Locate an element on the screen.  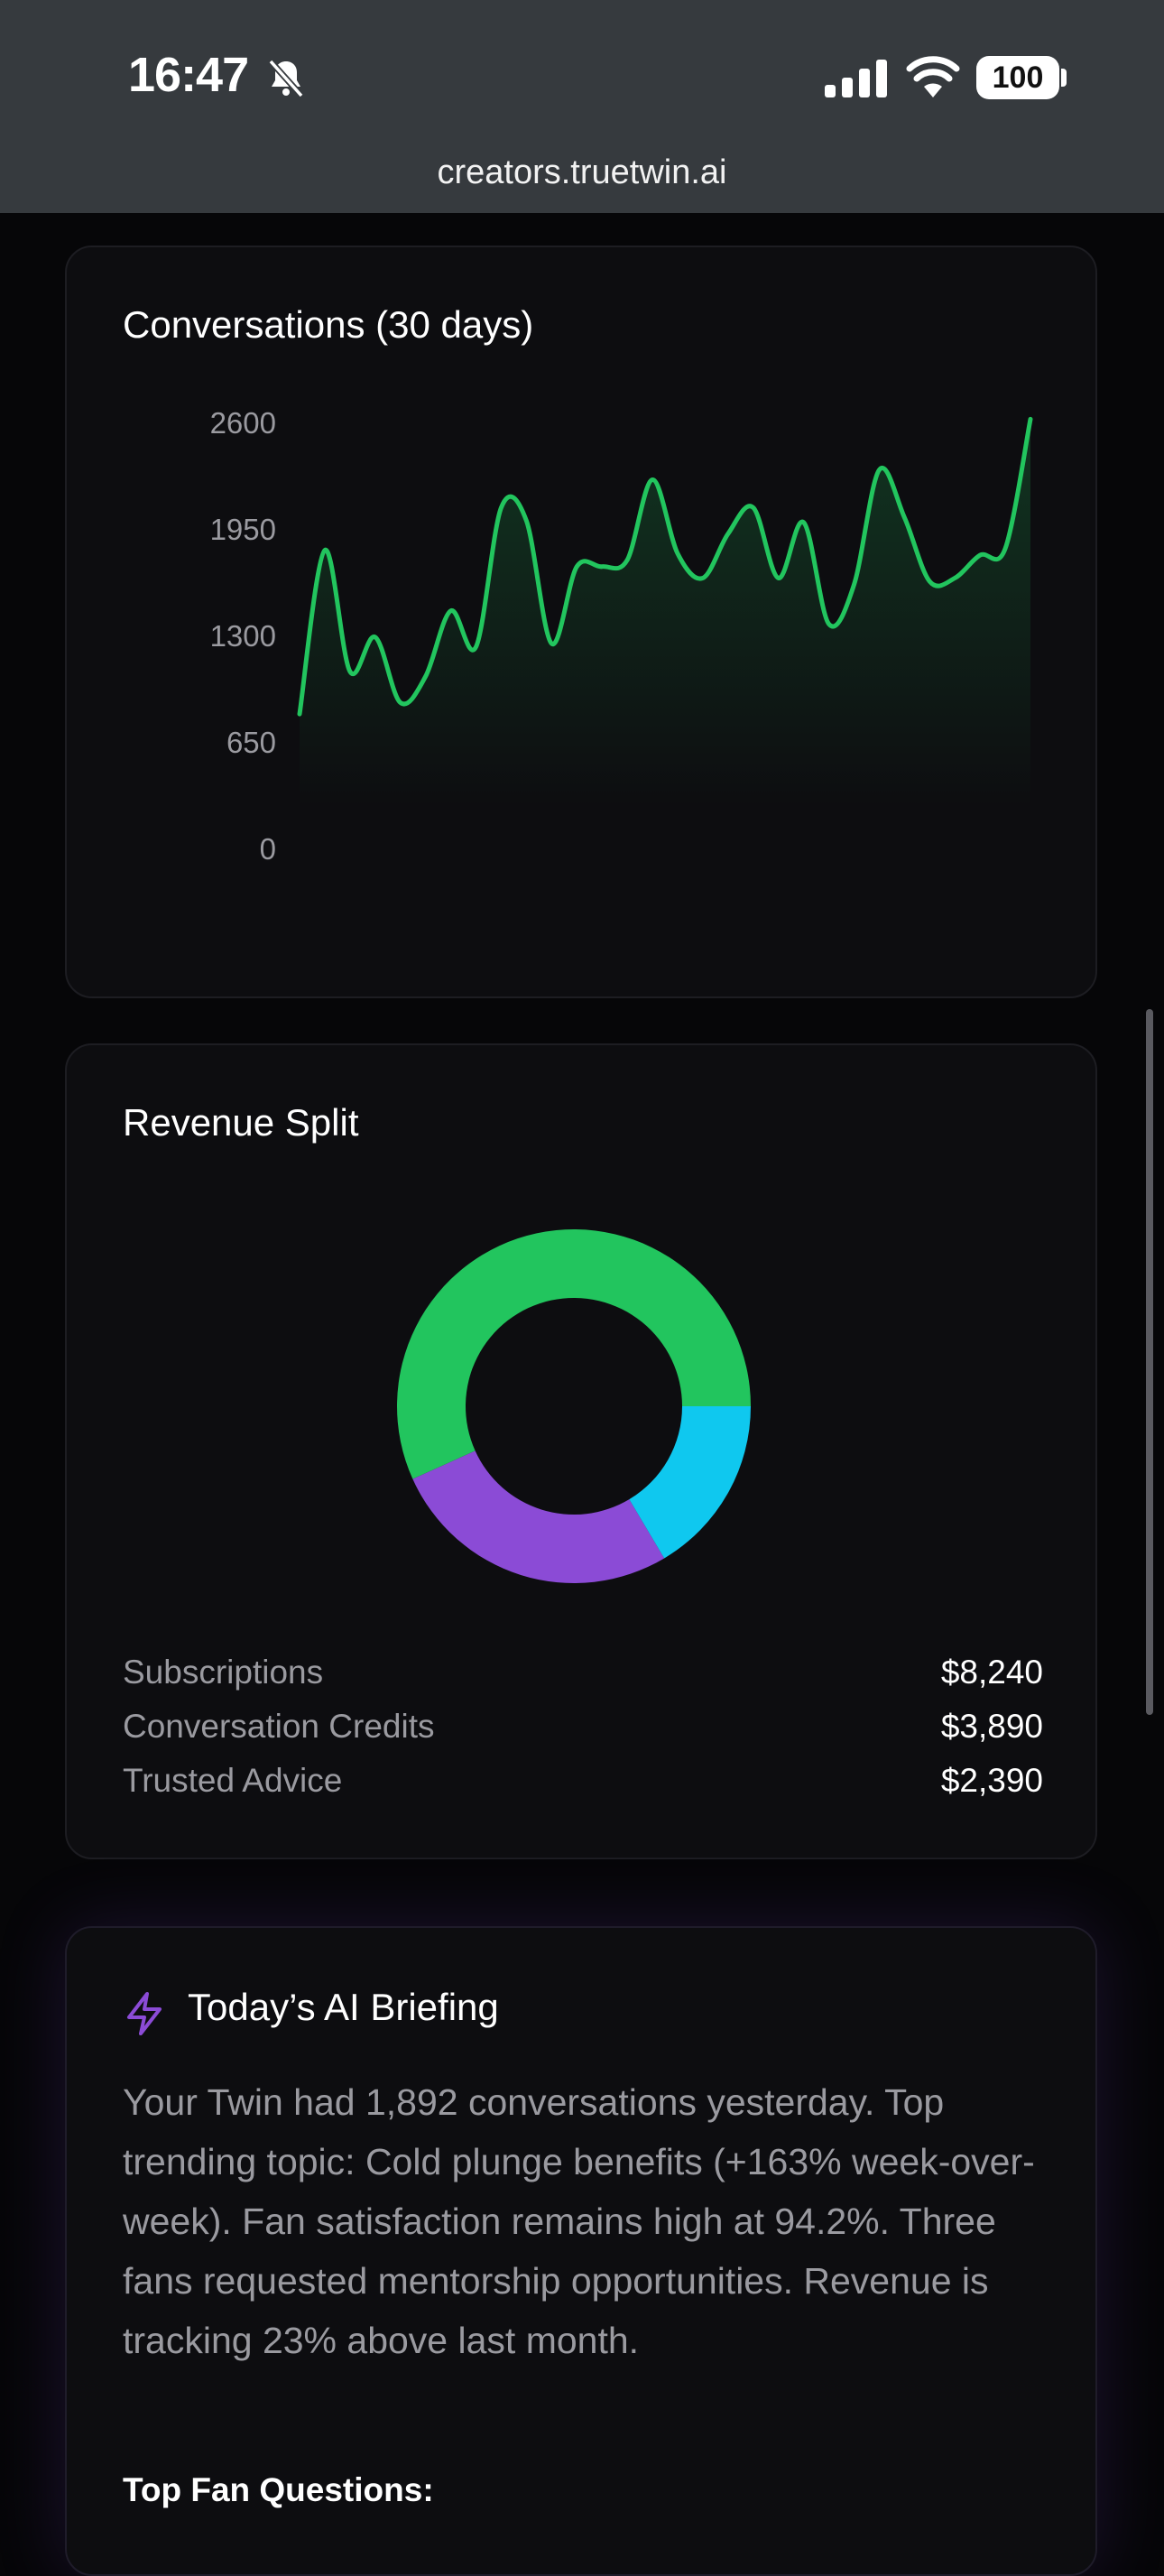
conversations-area is located at coordinates (665, 613).